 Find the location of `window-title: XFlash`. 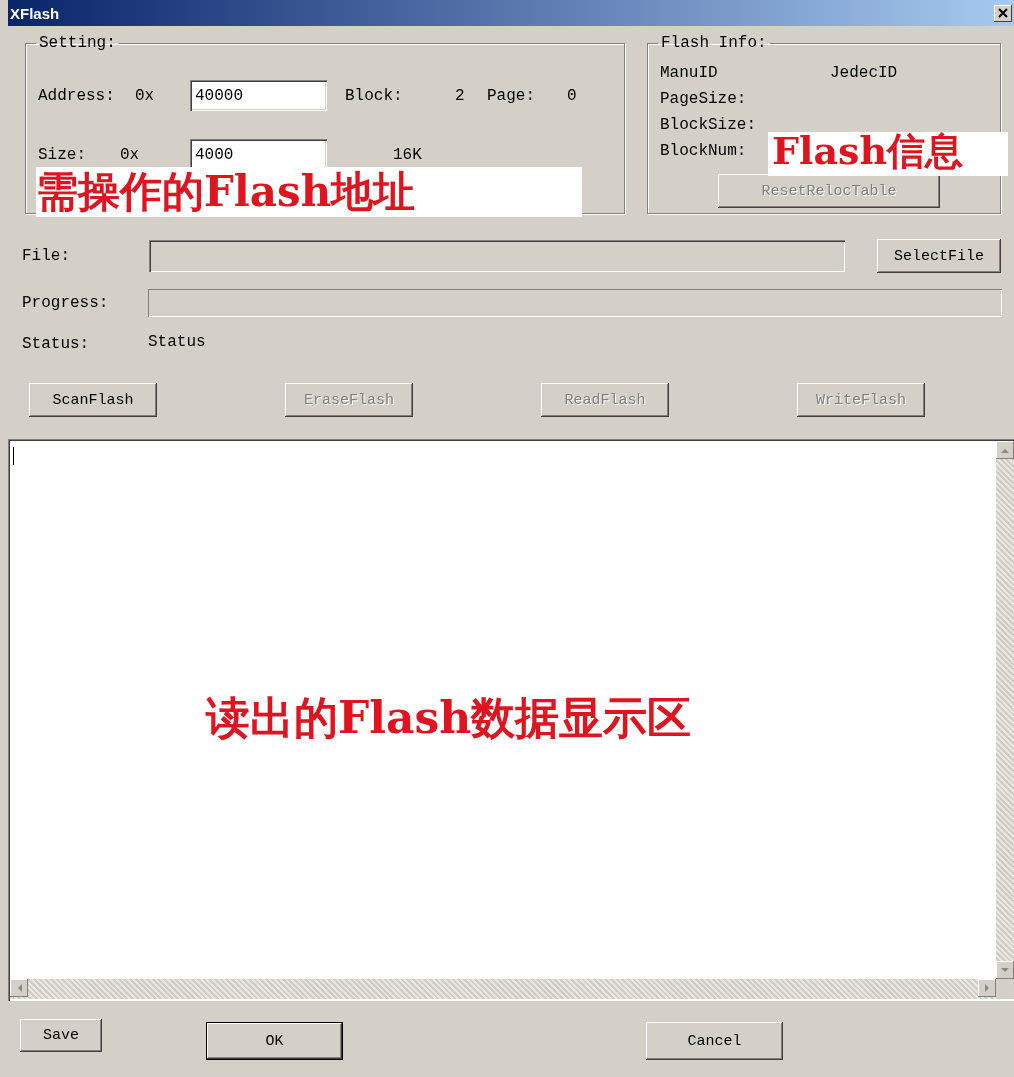

window-title: XFlash is located at coordinates (35, 13).